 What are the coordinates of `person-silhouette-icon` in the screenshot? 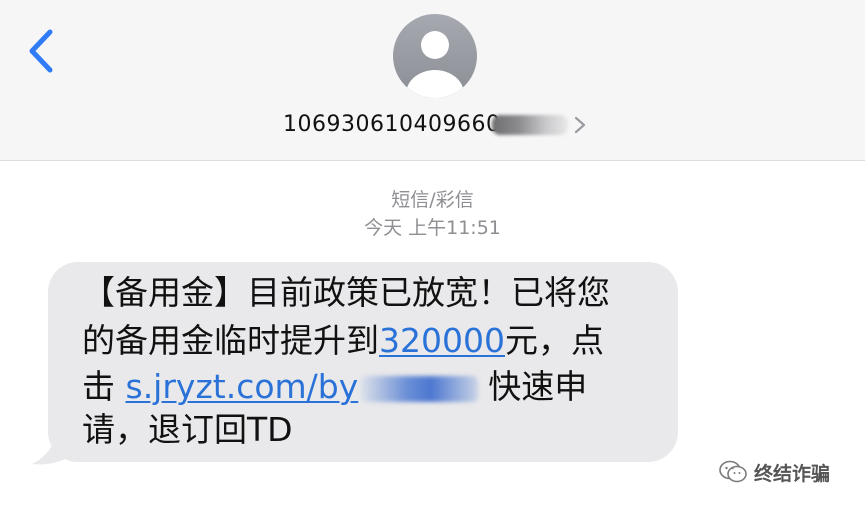 It's located at (435, 64).